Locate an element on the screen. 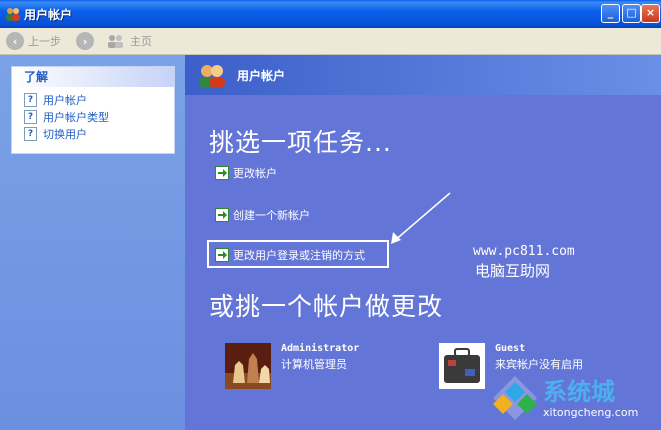  home-button: 主页 is located at coordinates (129, 41).